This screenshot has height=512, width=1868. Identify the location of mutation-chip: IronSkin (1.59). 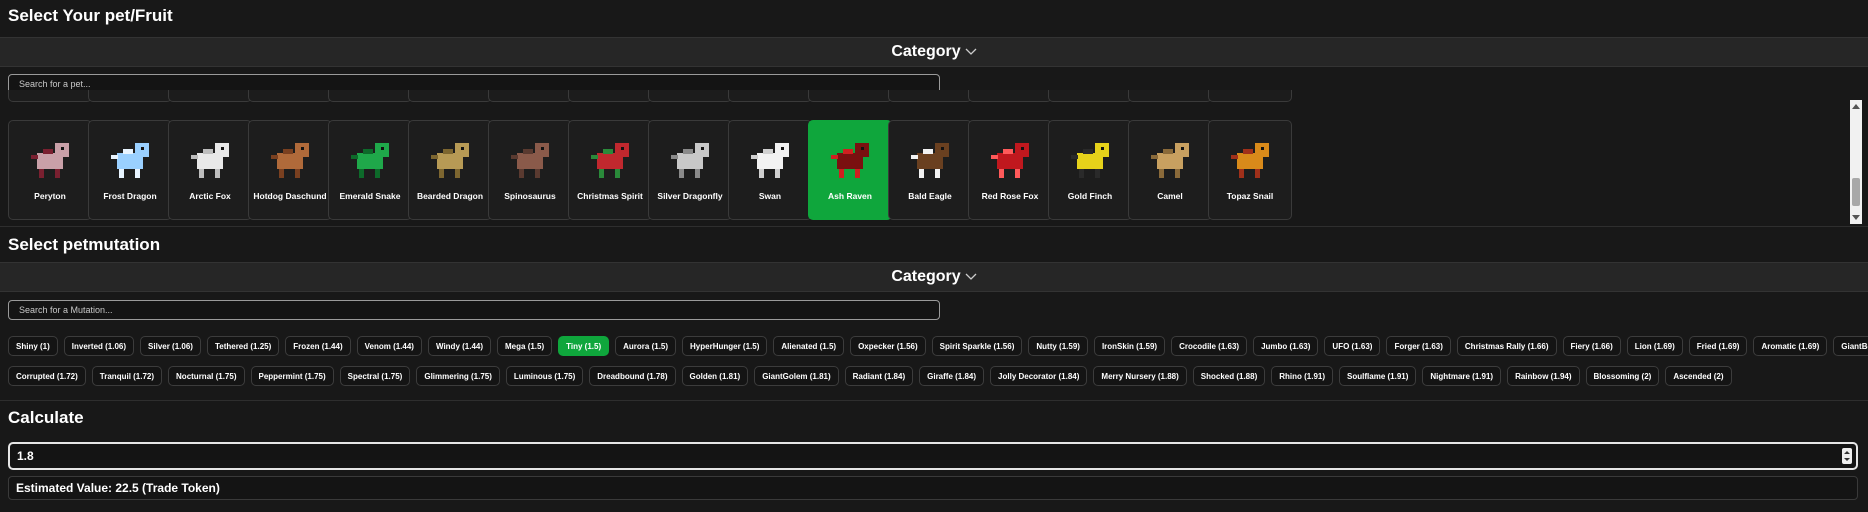
(1129, 346).